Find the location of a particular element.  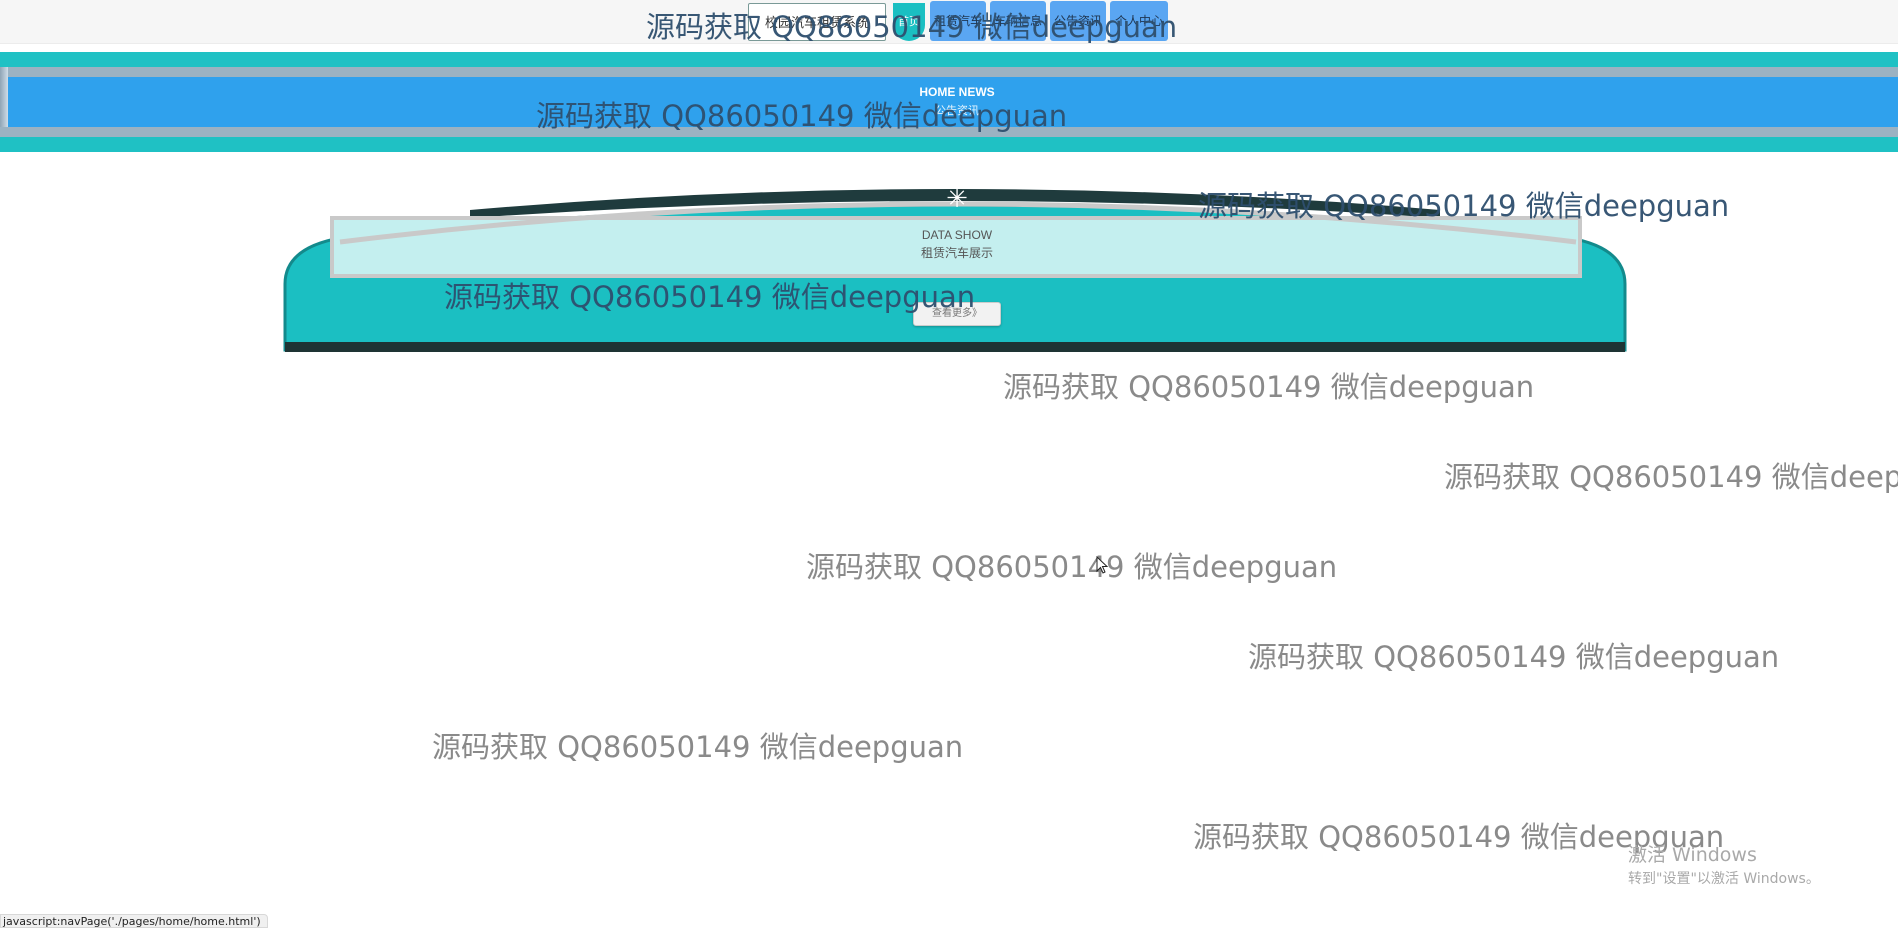

windows-activation-subtitle: 转到"设置"以激活 Windows。 is located at coordinates (1724, 879).